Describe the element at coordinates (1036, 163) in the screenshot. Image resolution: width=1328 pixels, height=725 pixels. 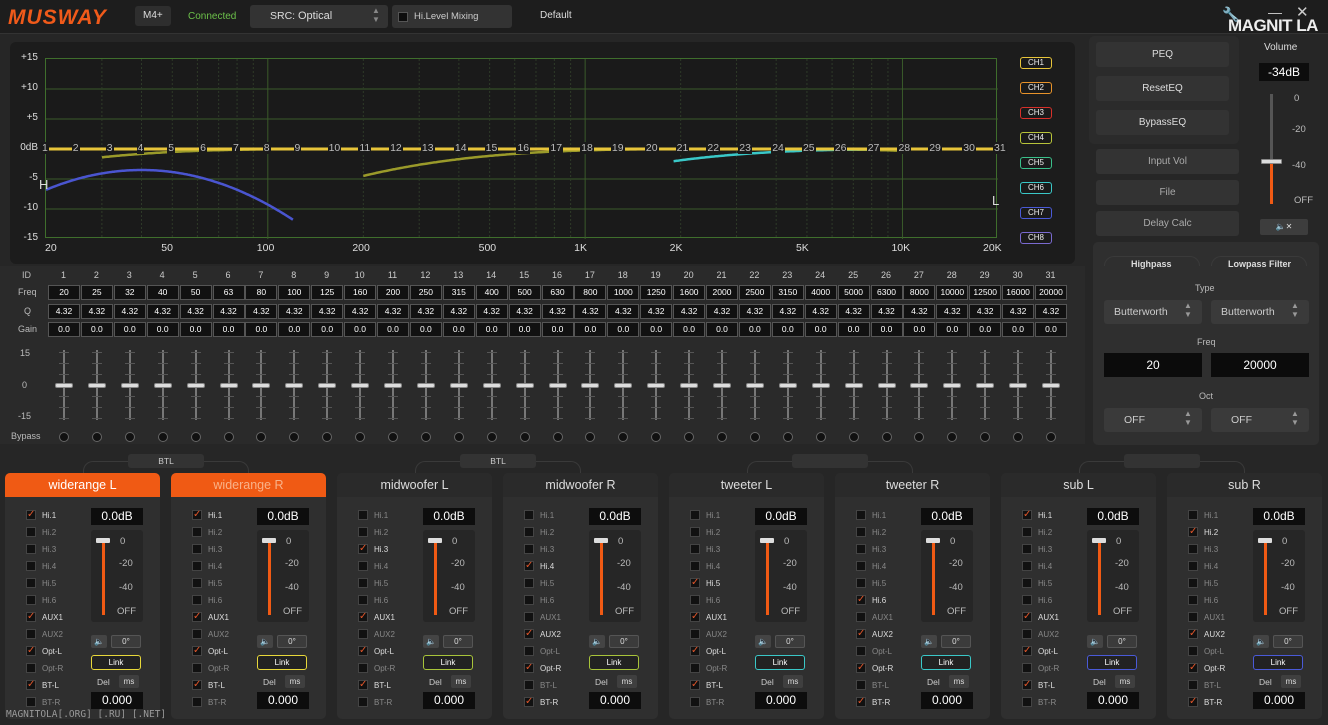
I see `channel-toggle-ch5: CH5` at that location.